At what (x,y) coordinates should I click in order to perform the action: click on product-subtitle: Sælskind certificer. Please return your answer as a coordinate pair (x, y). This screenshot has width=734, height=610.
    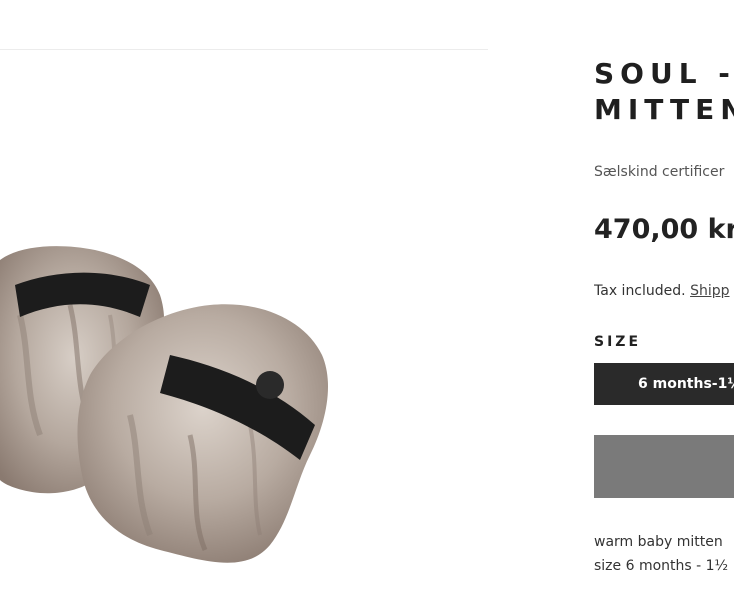
    Looking at the image, I should click on (659, 172).